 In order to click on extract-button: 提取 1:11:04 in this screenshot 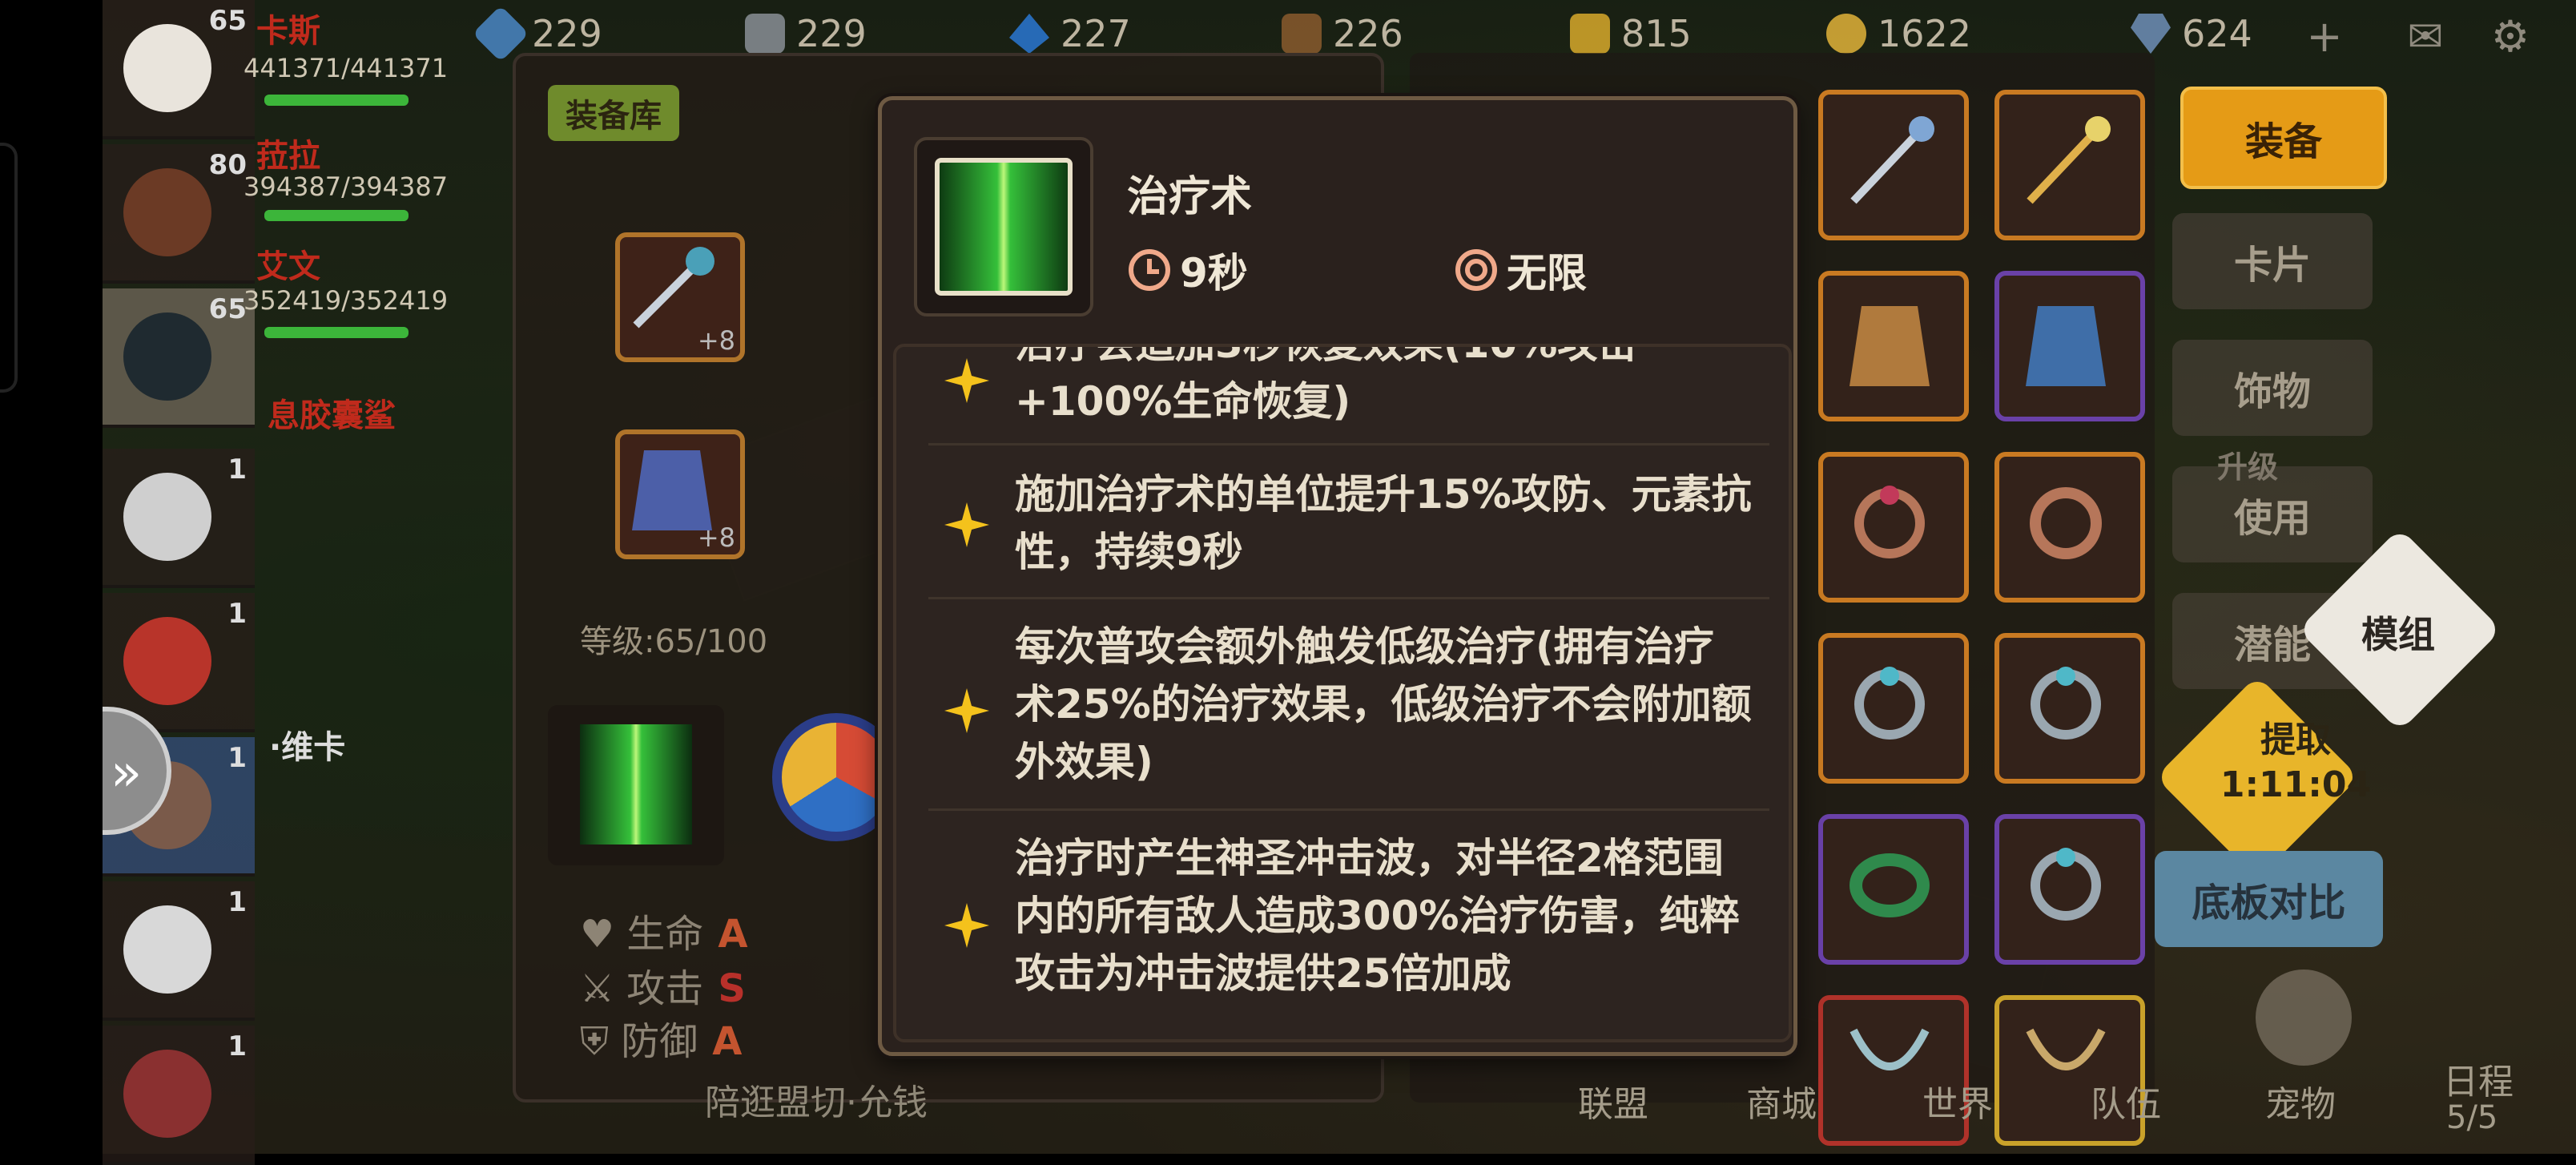, I will do `click(2296, 763)`.